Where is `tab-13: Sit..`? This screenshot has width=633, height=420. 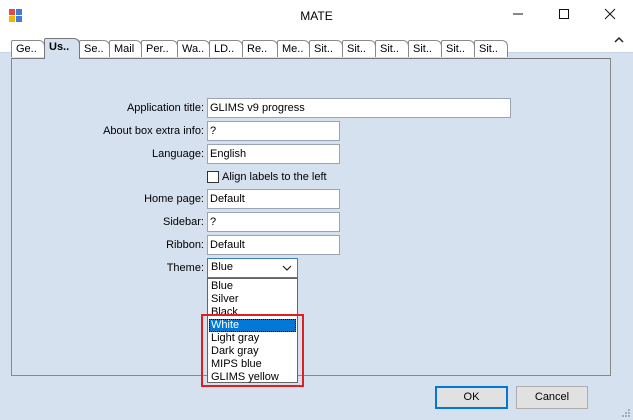 tab-13: Sit.. is located at coordinates (458, 48).